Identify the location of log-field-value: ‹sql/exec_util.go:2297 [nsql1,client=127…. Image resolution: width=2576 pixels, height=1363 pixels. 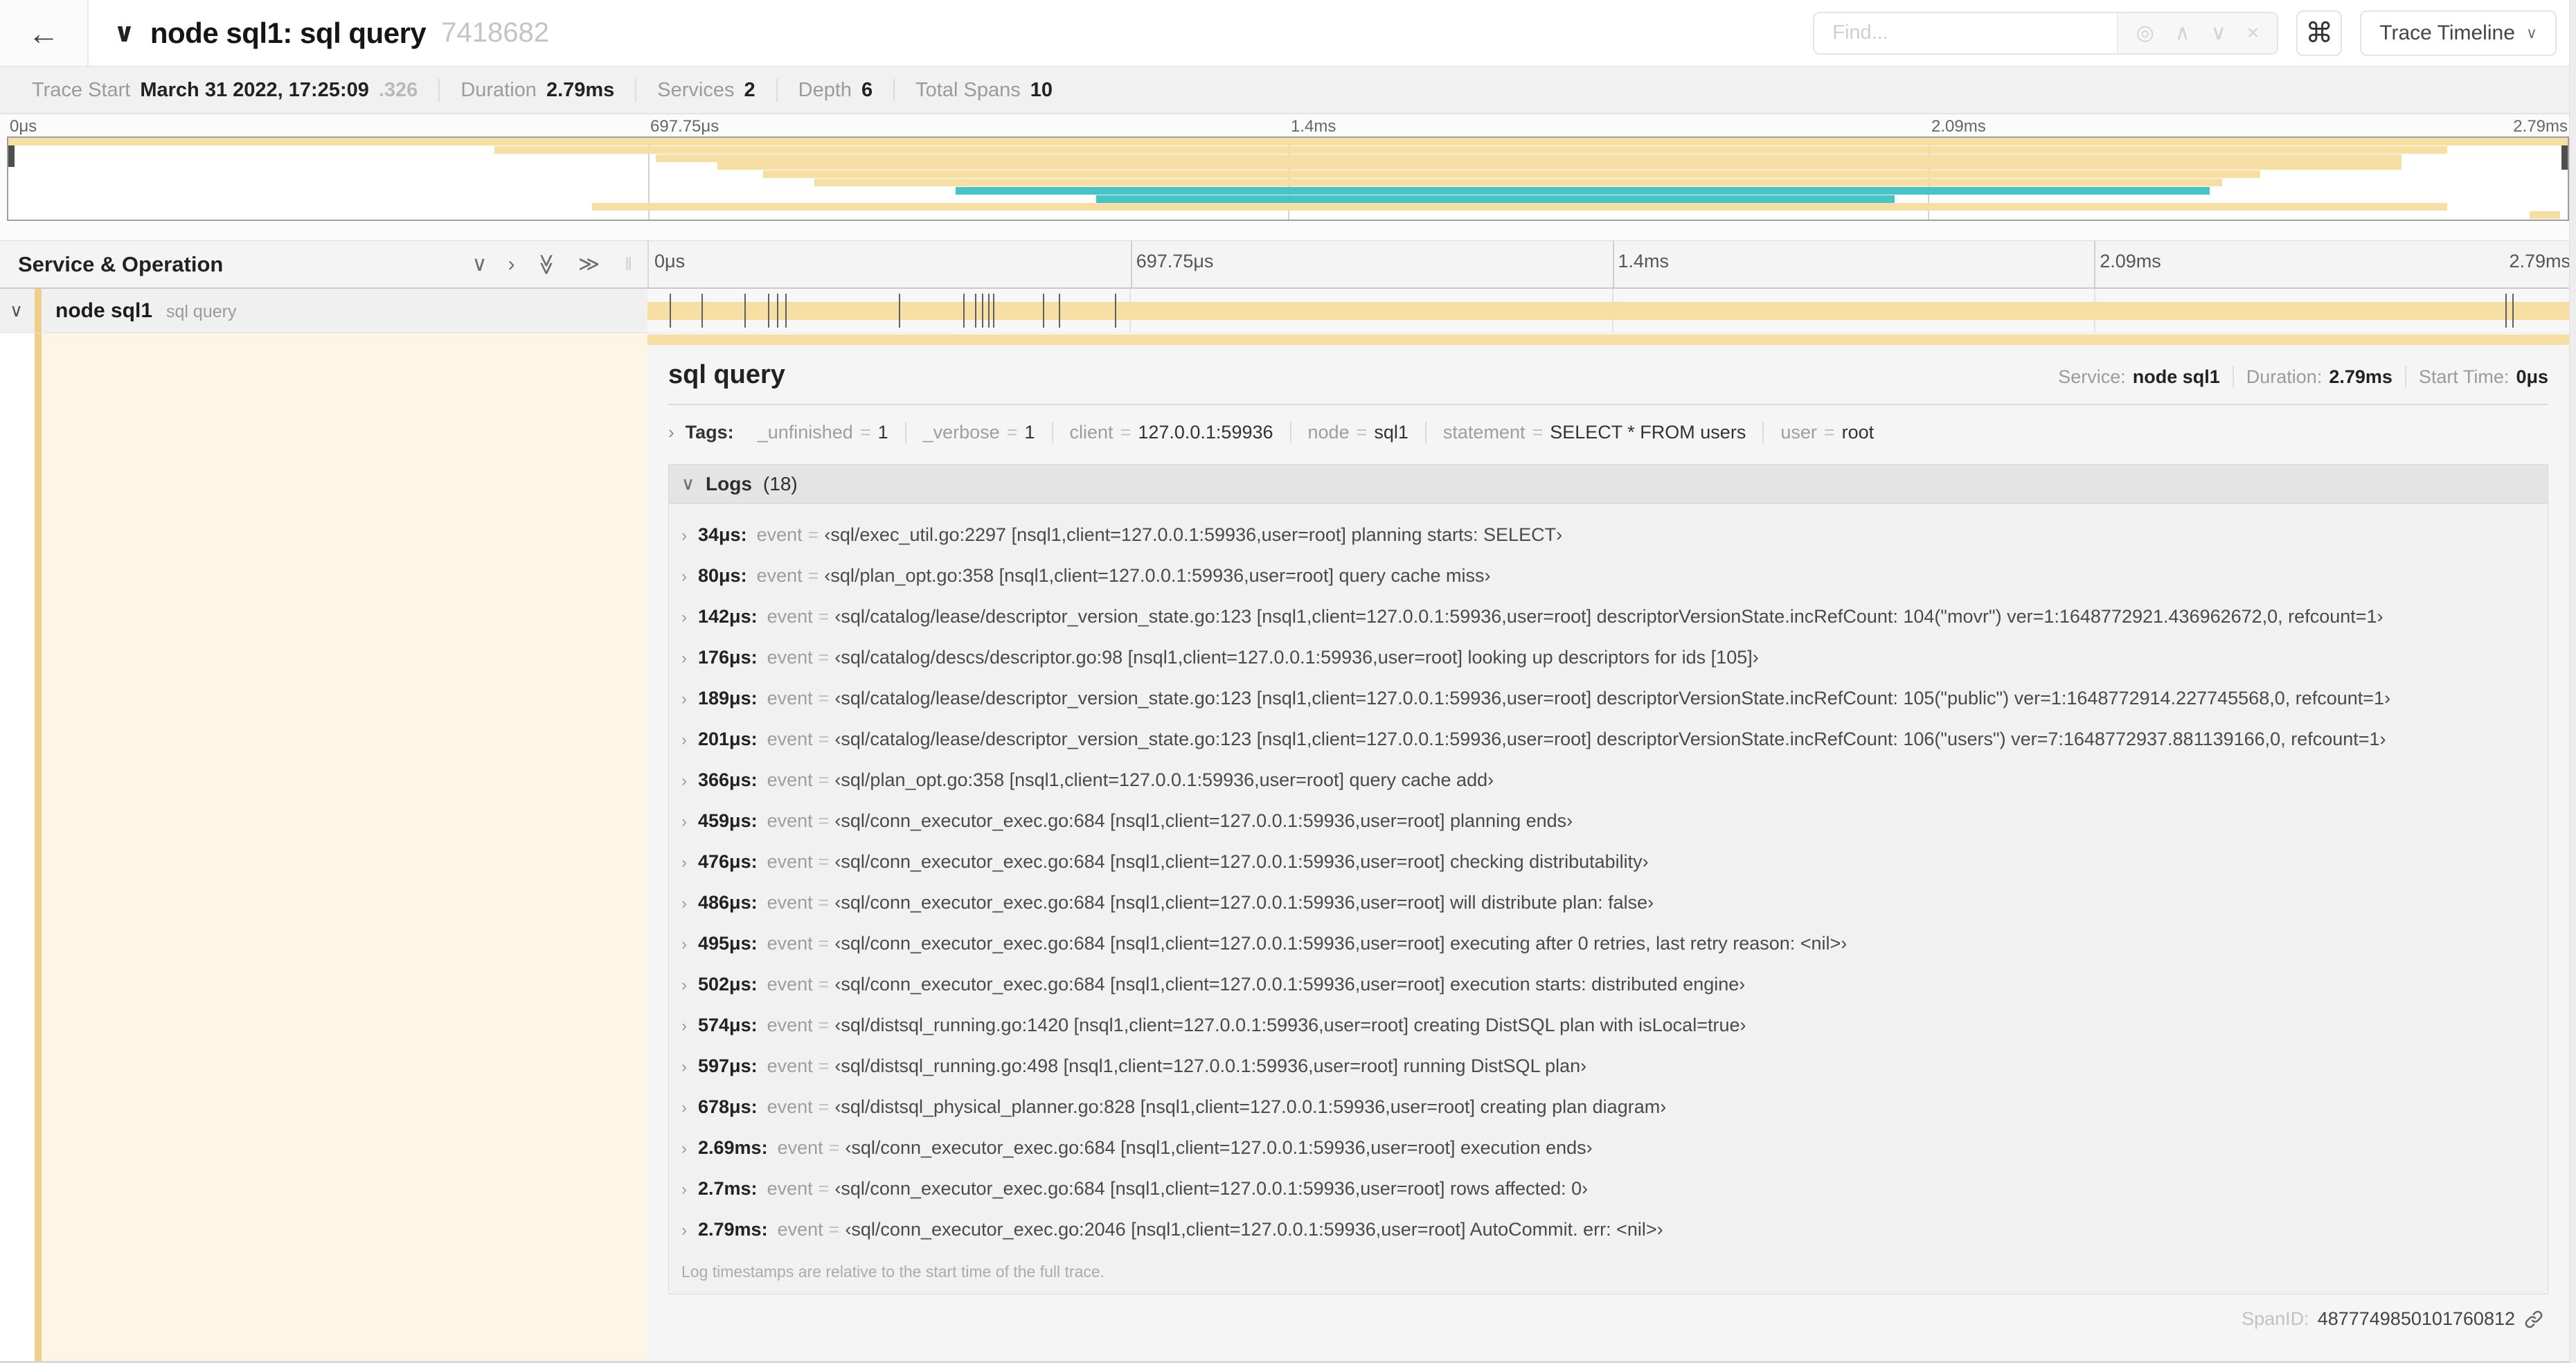
(1193, 534).